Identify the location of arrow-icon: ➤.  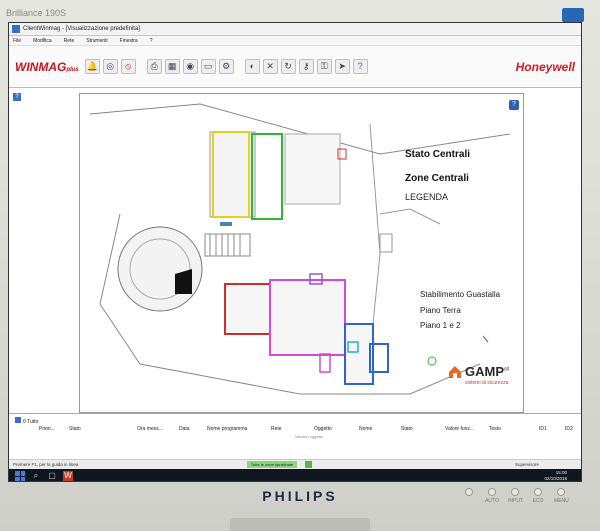
(342, 66).